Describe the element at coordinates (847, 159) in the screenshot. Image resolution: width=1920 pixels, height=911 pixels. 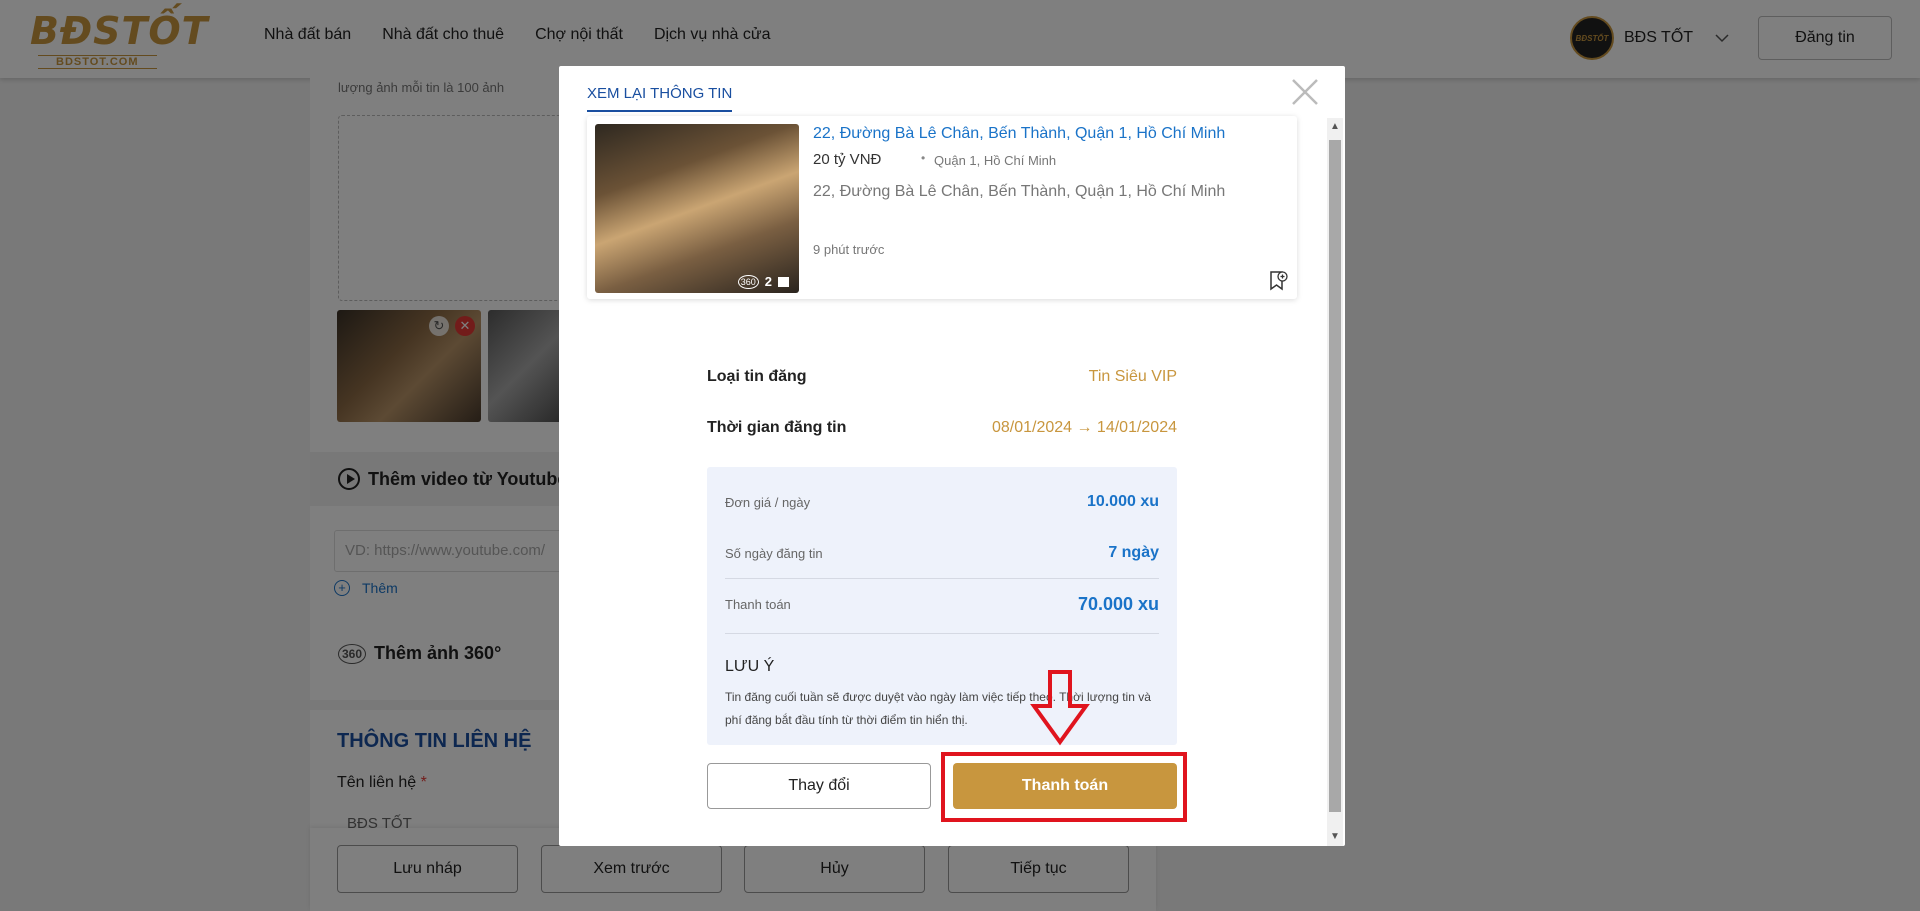
I see `listing-price: 20 tỷ VNĐ` at that location.